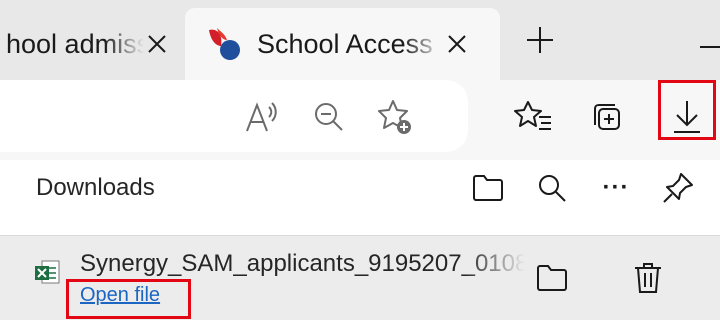 The image size is (720, 320). I want to click on panel-title: Downloads, so click(95, 187).